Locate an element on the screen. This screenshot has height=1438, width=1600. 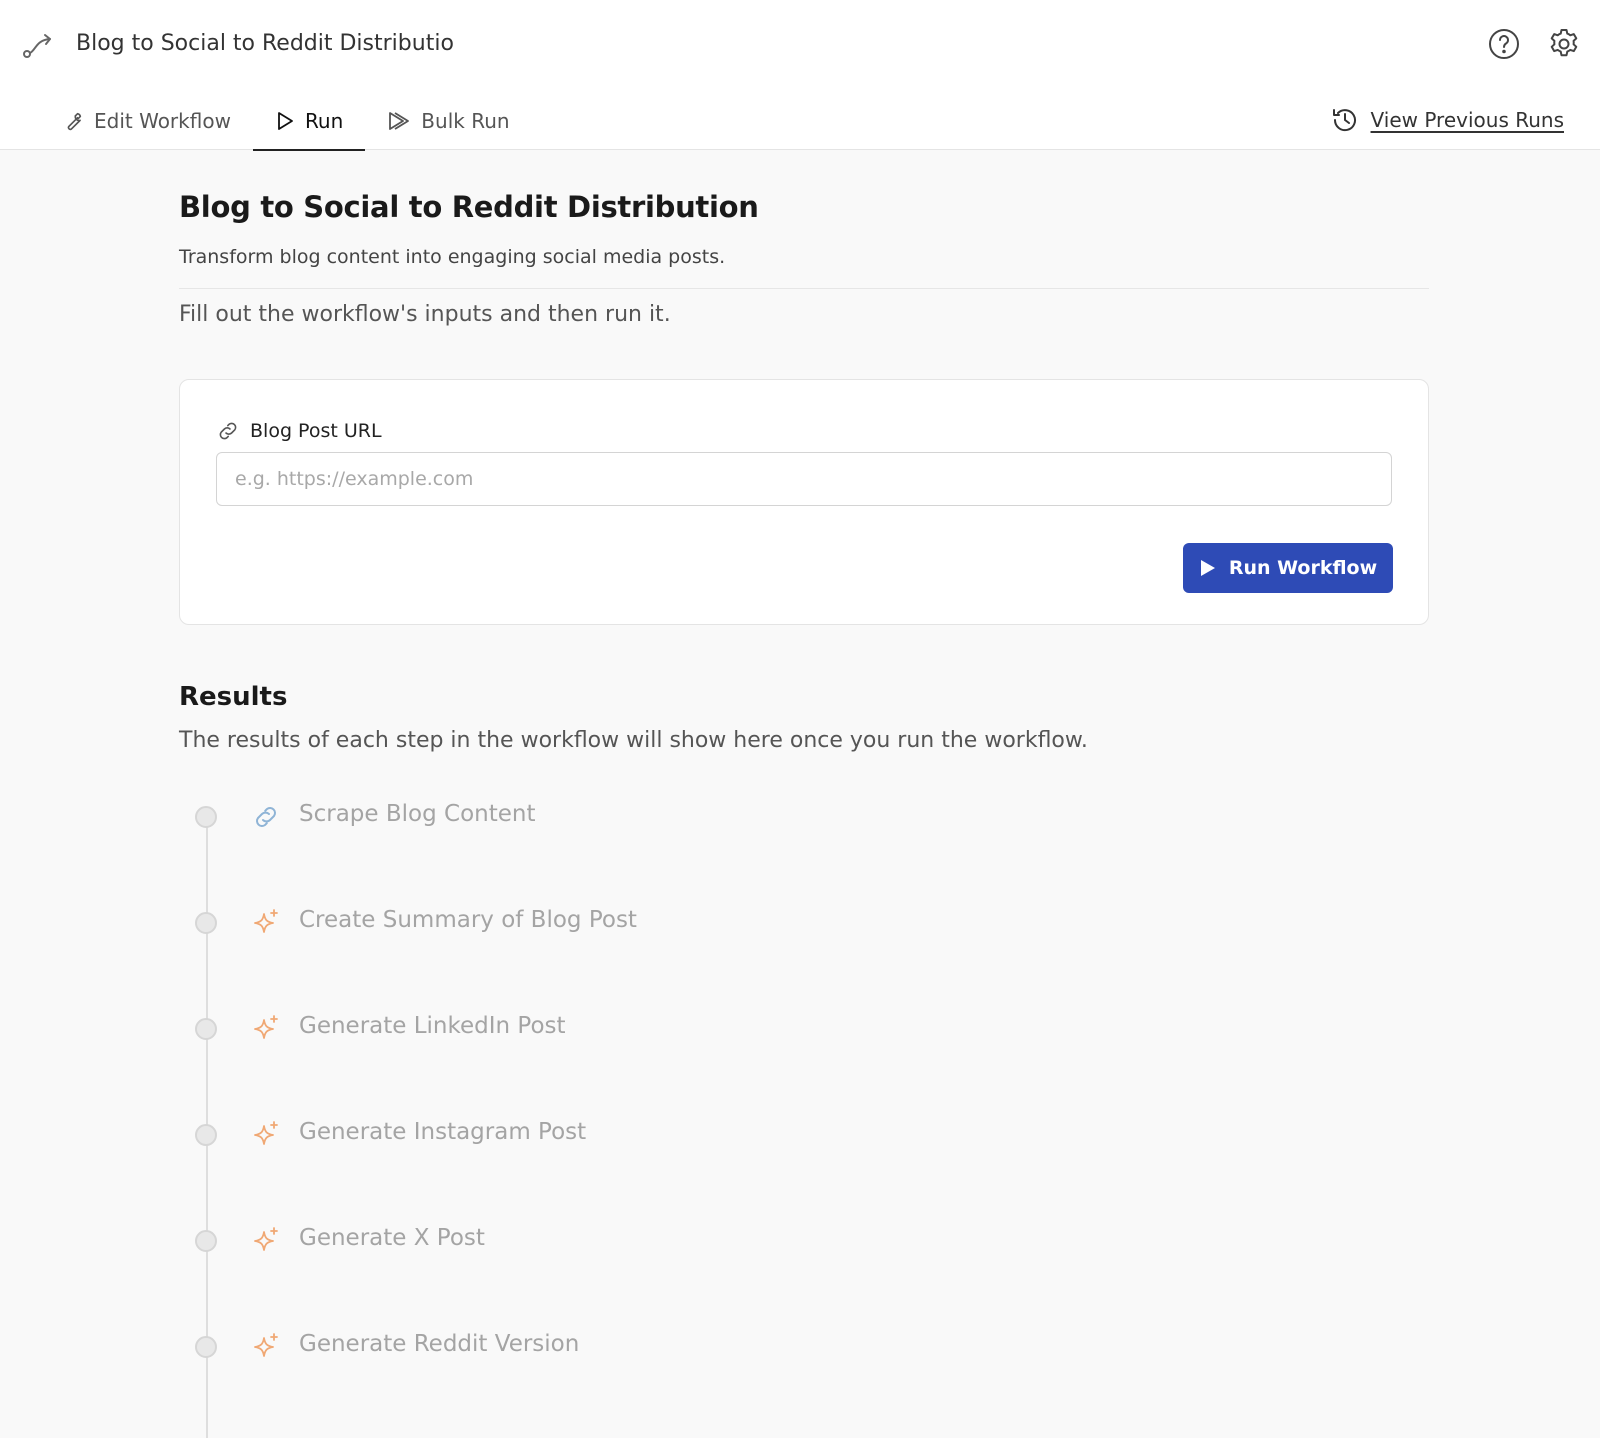
tab-run: Run is located at coordinates (309, 121).